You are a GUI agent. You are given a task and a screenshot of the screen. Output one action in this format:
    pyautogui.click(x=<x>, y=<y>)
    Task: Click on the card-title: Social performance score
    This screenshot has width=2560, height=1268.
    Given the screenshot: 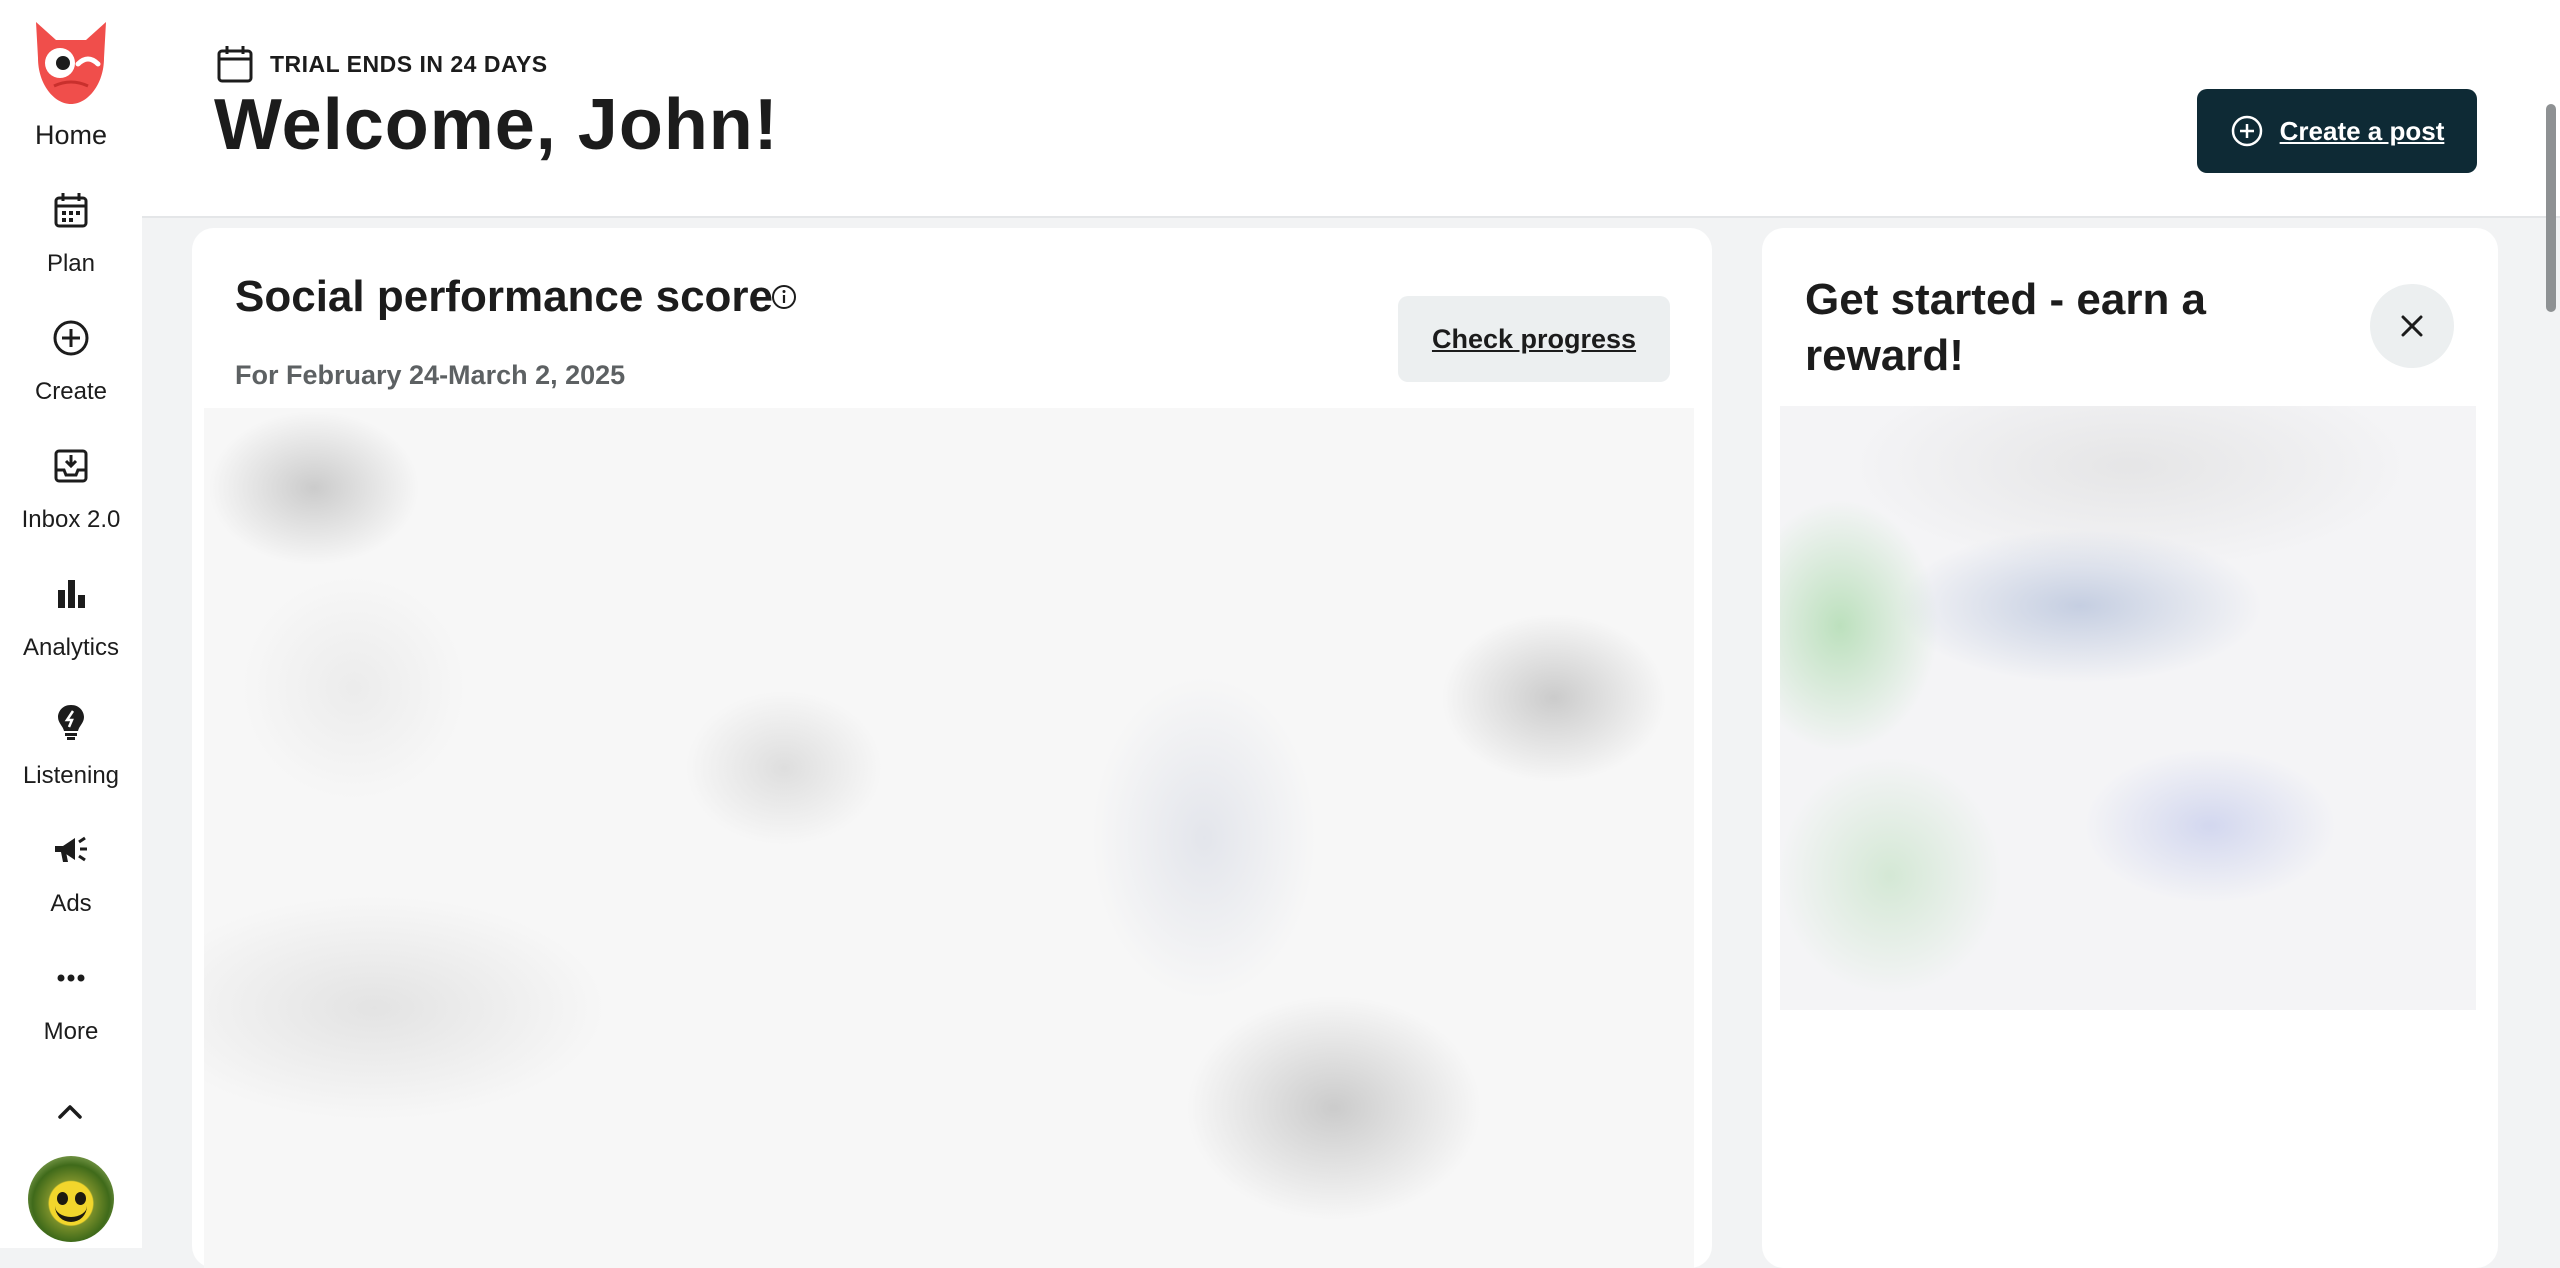 What is the action you would take?
    pyautogui.click(x=504, y=296)
    